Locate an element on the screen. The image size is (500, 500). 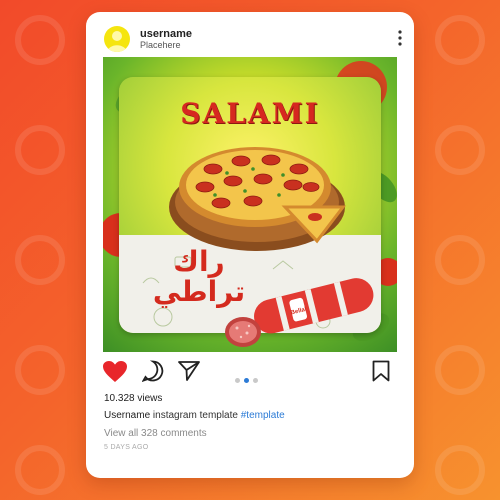
view-comments-link: View all 328 comments is located at coordinates (155, 433).